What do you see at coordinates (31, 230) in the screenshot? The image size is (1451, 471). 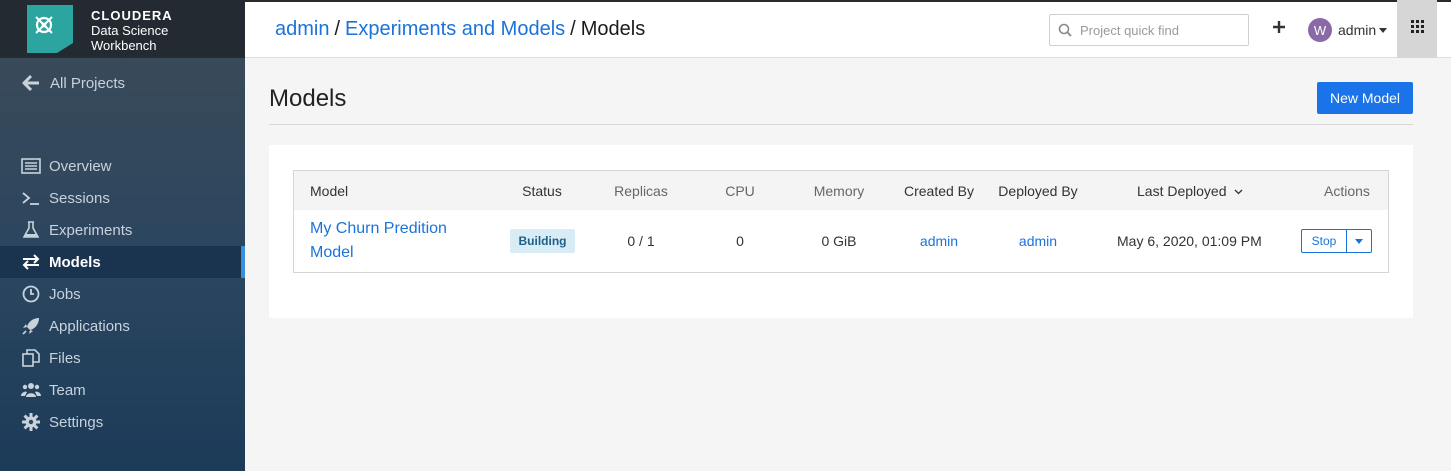 I see `flask-icon` at bounding box center [31, 230].